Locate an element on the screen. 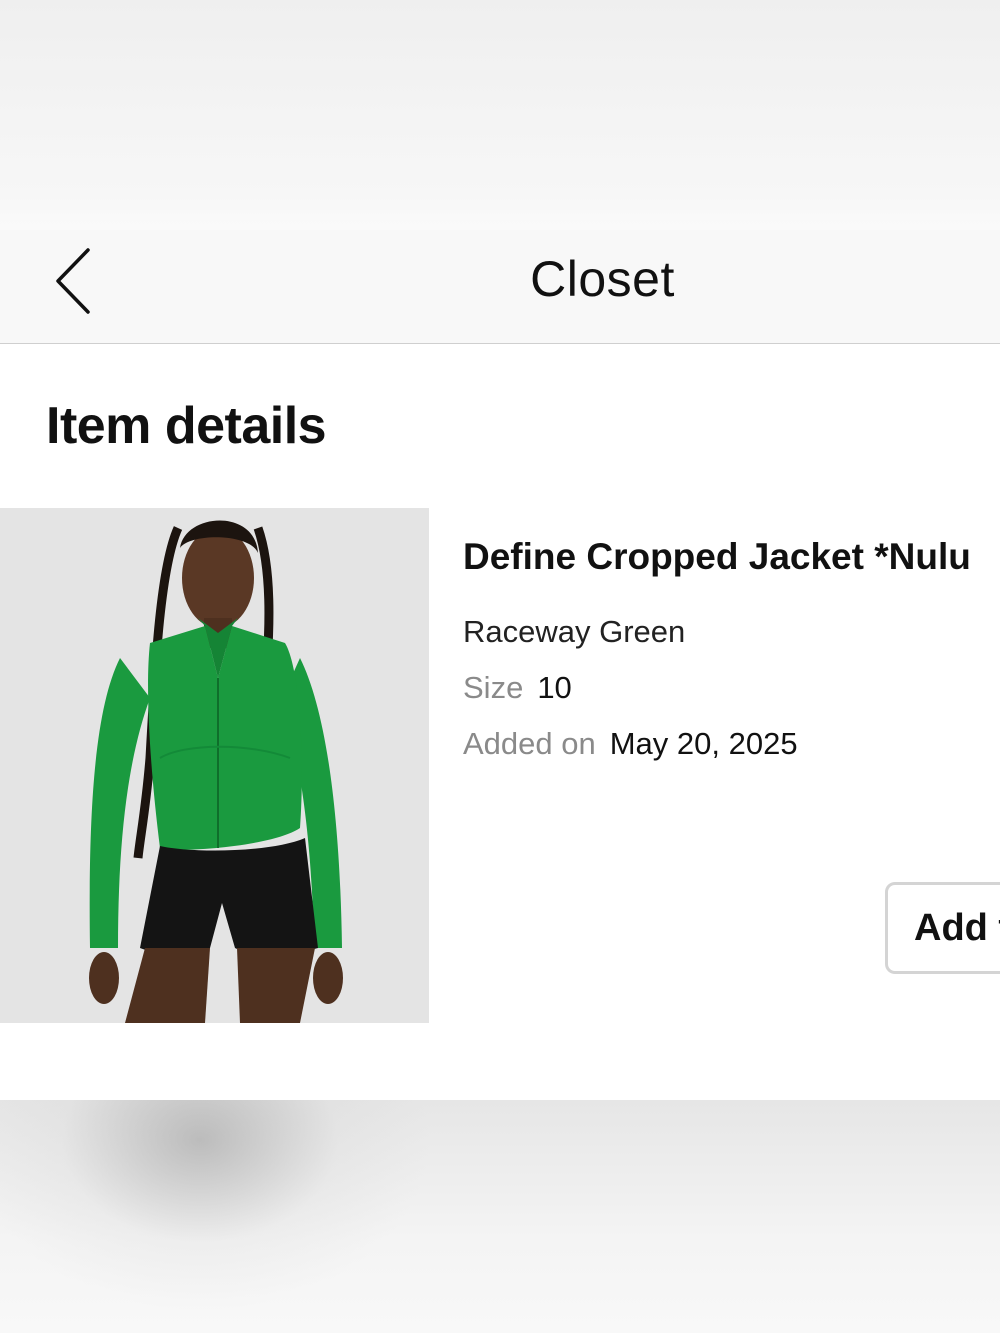 This screenshot has width=1000, height=1333. added-on-row: Added on May 20, 2025 is located at coordinates (630, 744).